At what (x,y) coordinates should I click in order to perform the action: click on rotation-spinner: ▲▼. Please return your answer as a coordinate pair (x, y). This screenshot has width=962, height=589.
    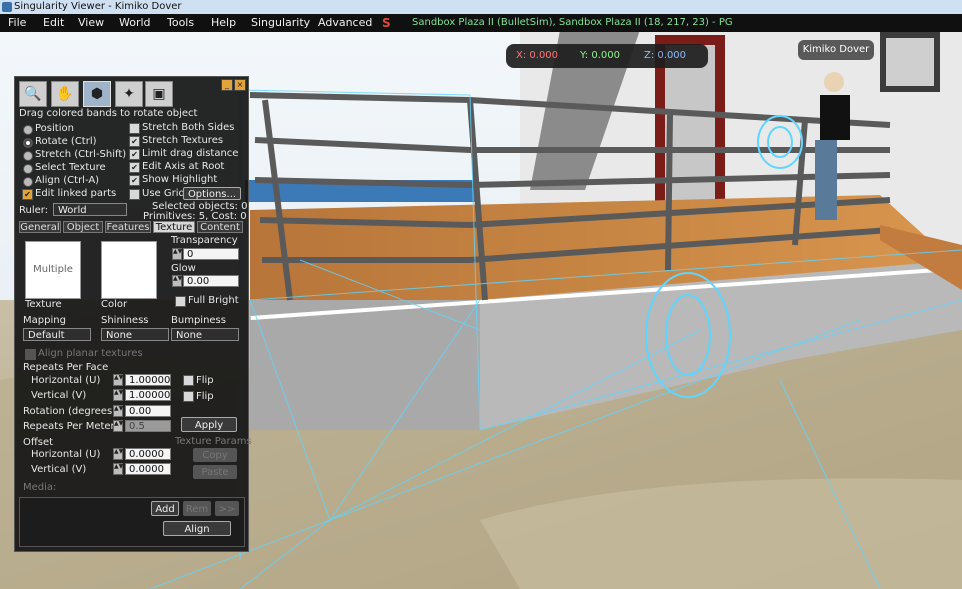
    Looking at the image, I should click on (118, 411).